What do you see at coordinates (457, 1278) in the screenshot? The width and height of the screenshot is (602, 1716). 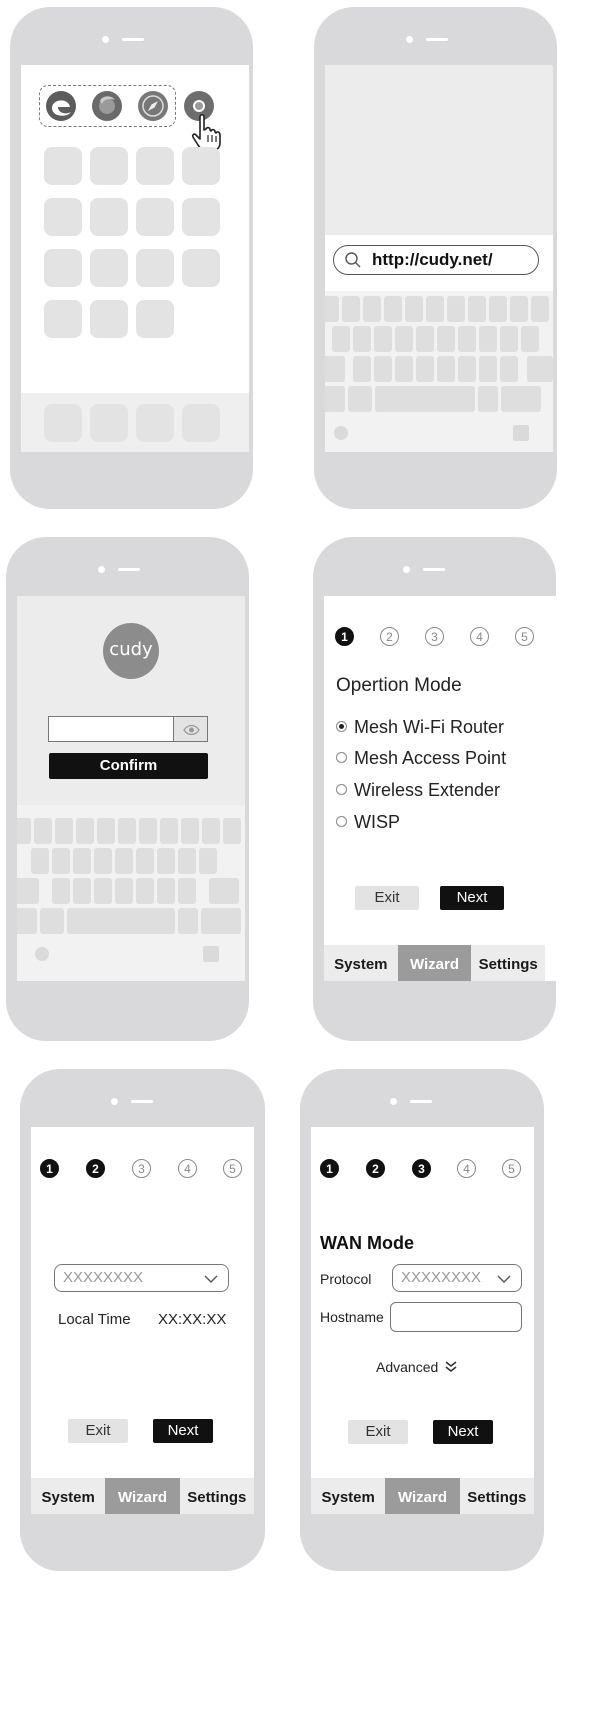 I see `protocol-select: XXXXXXXX` at bounding box center [457, 1278].